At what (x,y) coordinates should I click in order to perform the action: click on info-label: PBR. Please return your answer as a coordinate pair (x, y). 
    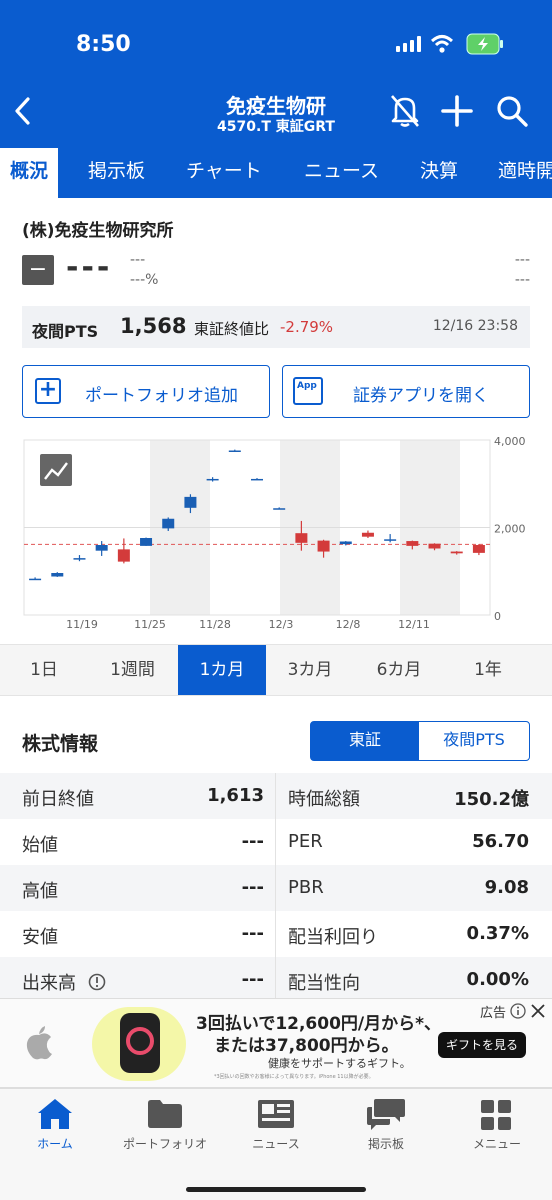
    Looking at the image, I should click on (306, 887).